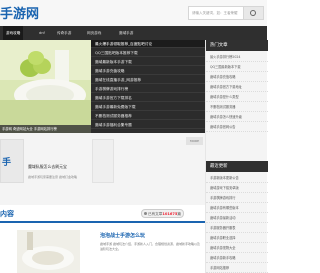  What do you see at coordinates (133, 13) in the screenshot?
I see `site-header: 手游网 请输入关键词，如：王者荣耀` at bounding box center [133, 13].